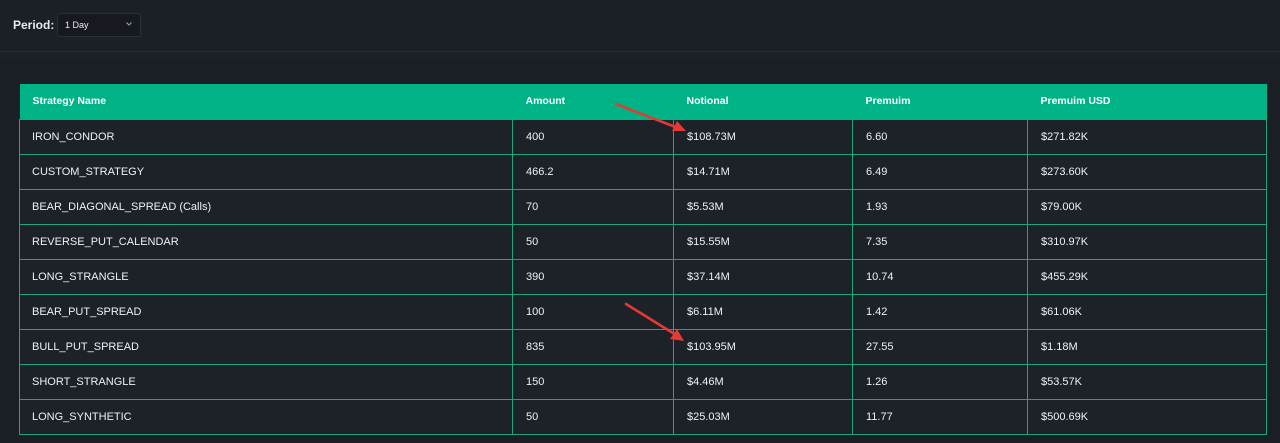 The image size is (1280, 443). Describe the element at coordinates (763, 381) in the screenshot. I see `cell-notional: $4.46M` at that location.